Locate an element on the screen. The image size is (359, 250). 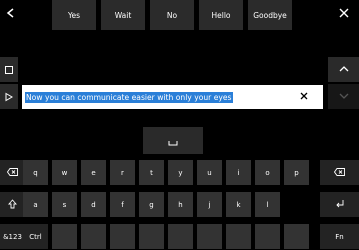
backspace-key-right is located at coordinates (339, 172).